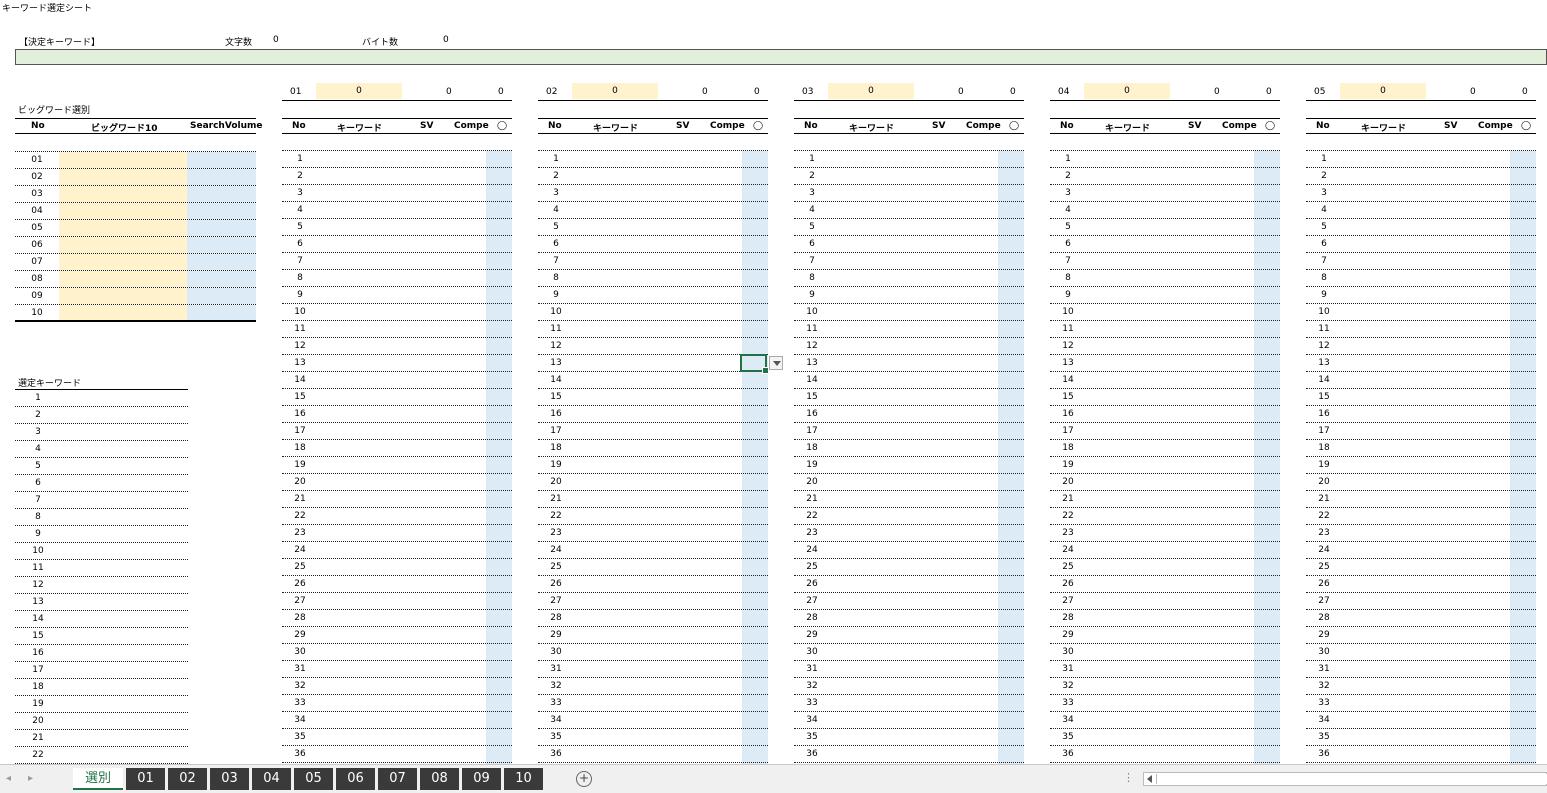 This screenshot has height=793, width=1547. What do you see at coordinates (271, 779) in the screenshot?
I see `sheet-tab-04: 04` at bounding box center [271, 779].